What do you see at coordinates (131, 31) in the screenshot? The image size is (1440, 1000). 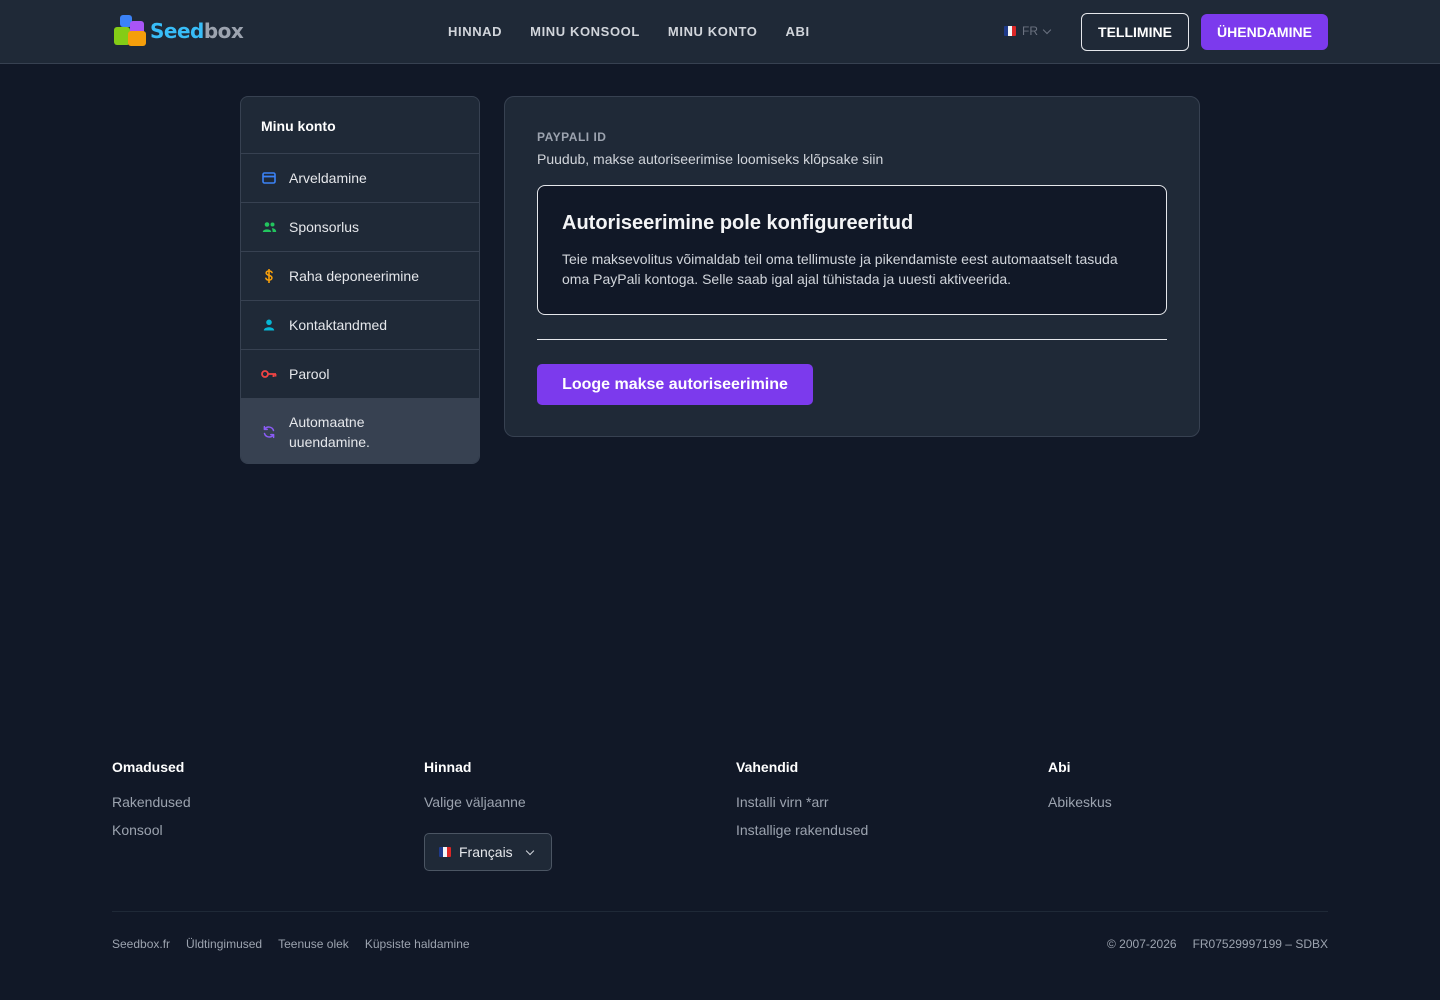 I see `logo-mark-icon` at bounding box center [131, 31].